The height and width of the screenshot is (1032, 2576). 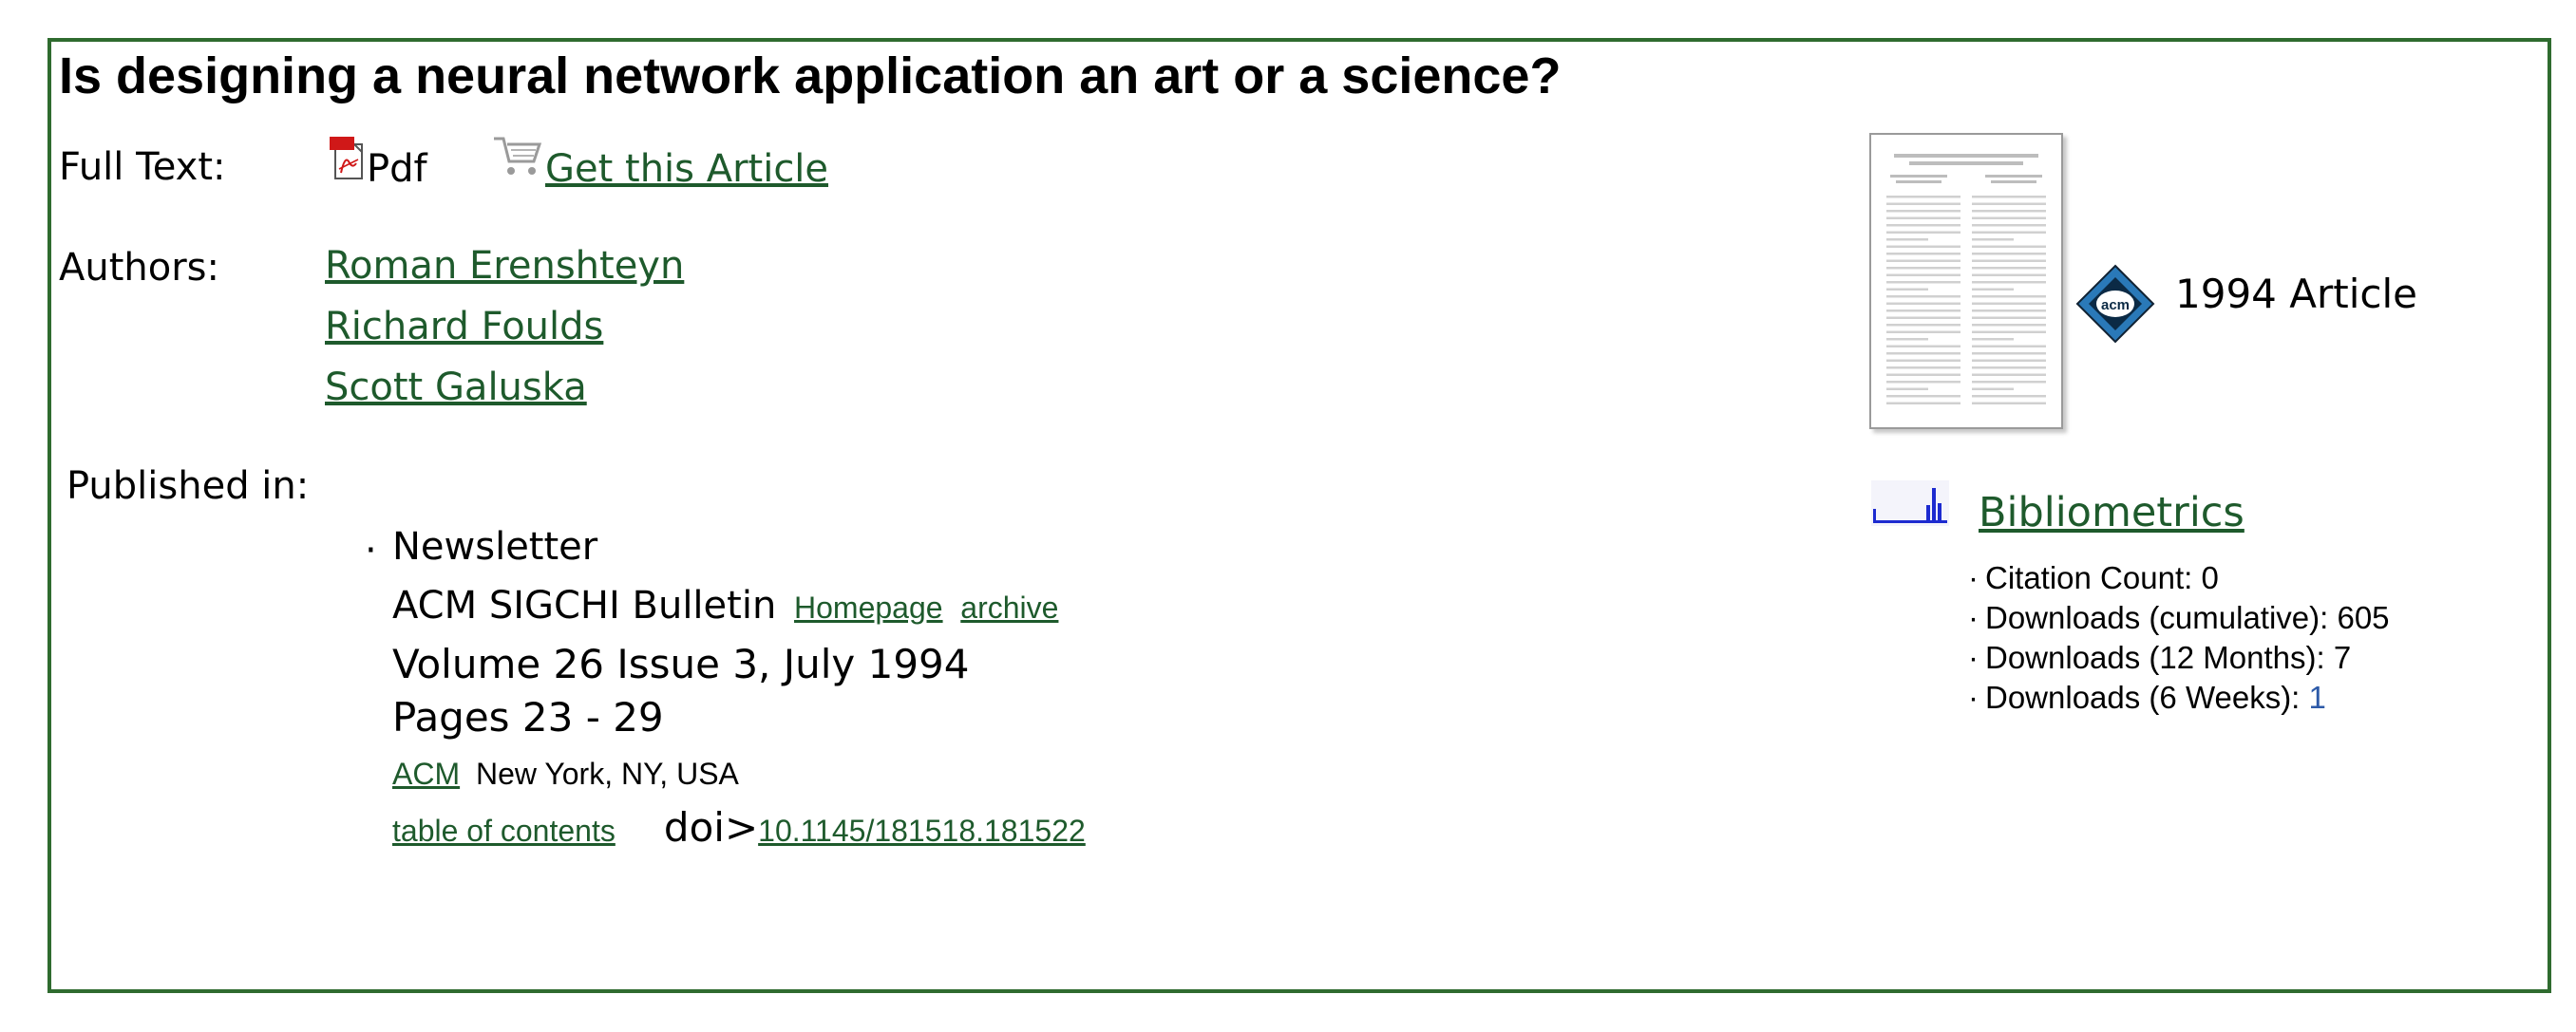 What do you see at coordinates (426, 774) in the screenshot?
I see `publisher-link: ACM` at bounding box center [426, 774].